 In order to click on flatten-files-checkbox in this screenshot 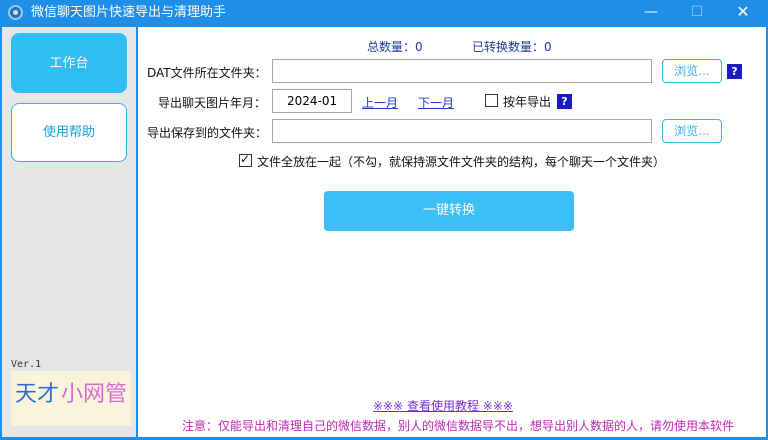, I will do `click(245, 159)`.